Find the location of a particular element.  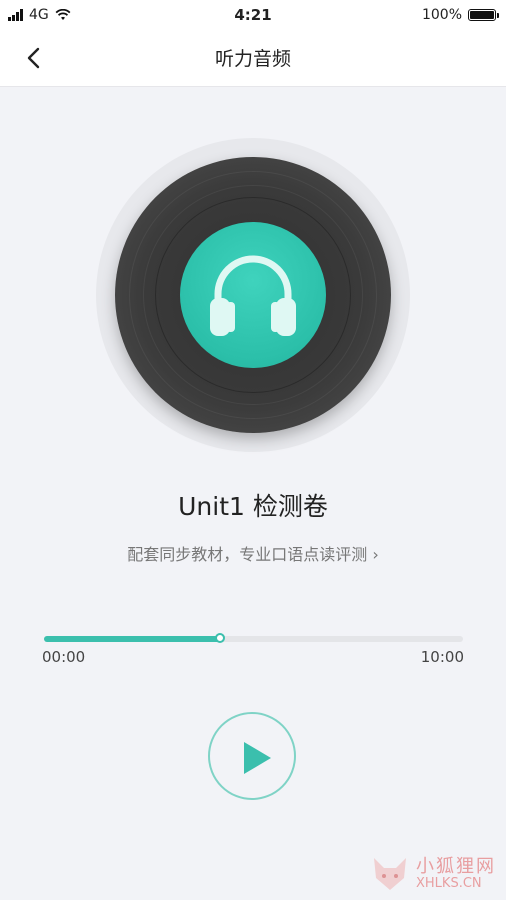

play-icon is located at coordinates (257, 758).